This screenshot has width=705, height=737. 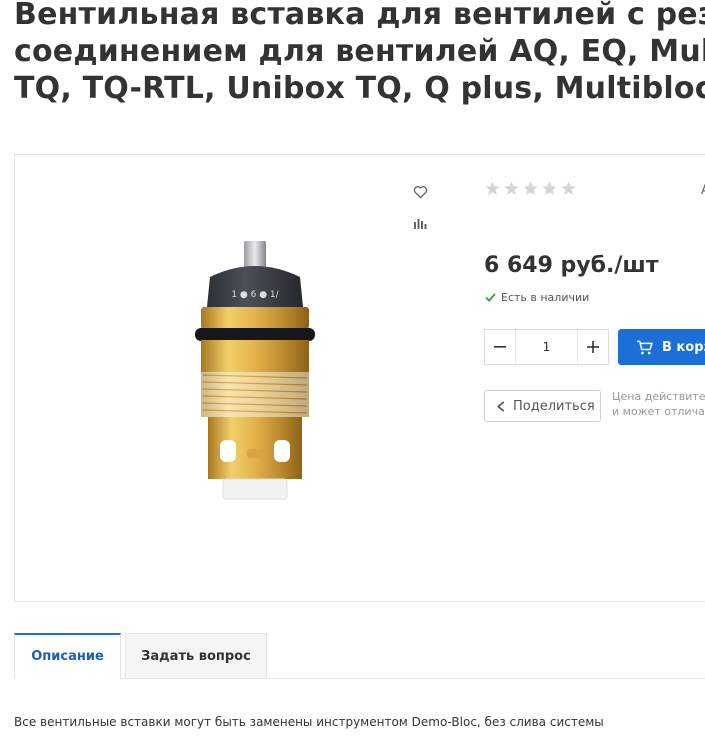 I want to click on product-price: 6 649 руб./шт, so click(x=571, y=265).